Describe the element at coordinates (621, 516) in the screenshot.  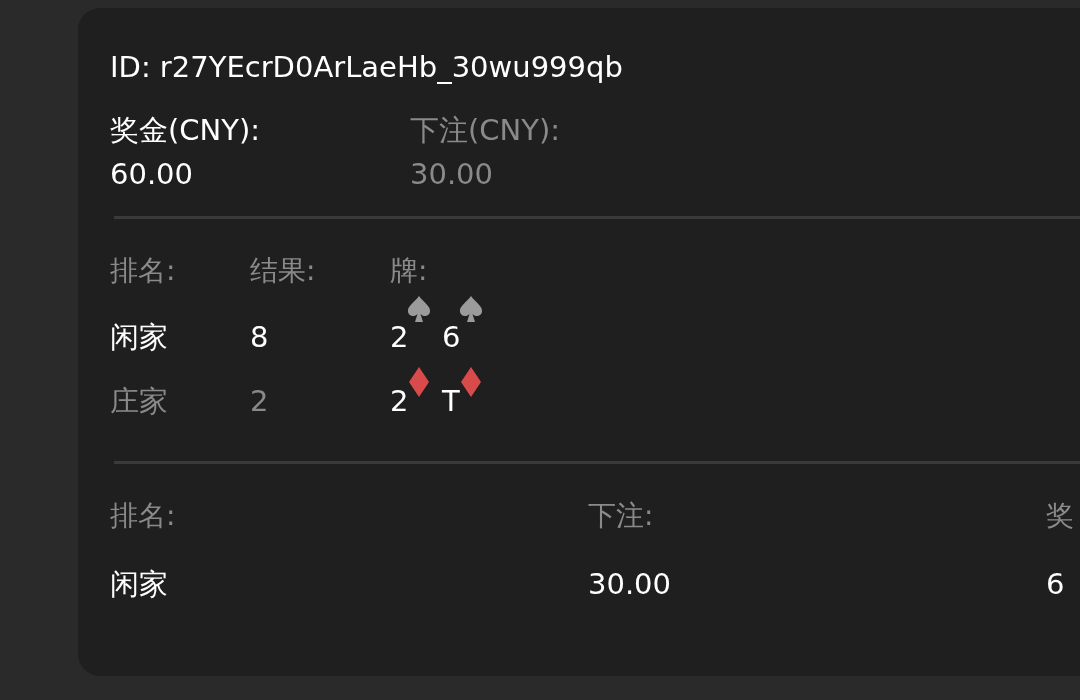
I see `column-header: 下注:` at that location.